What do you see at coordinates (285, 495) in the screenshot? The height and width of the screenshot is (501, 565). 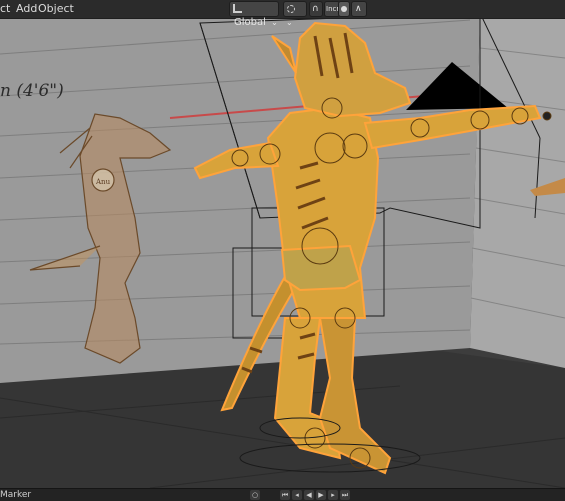 I see `jump-start-icon: ⏮` at bounding box center [285, 495].